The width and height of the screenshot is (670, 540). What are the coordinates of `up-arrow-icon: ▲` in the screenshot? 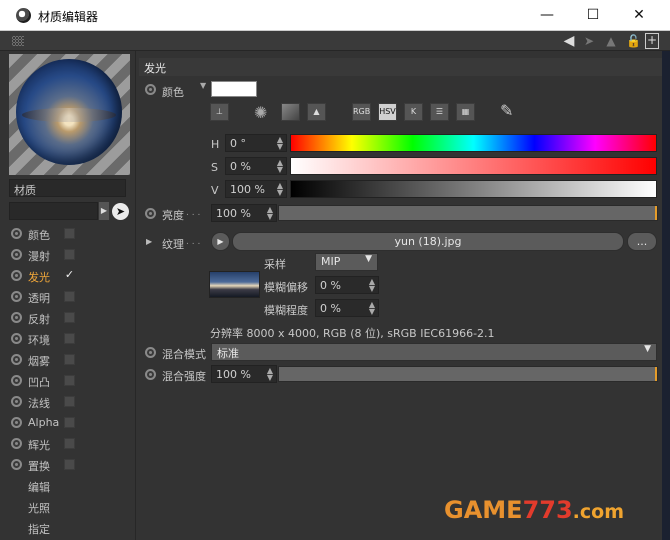 It's located at (611, 41).